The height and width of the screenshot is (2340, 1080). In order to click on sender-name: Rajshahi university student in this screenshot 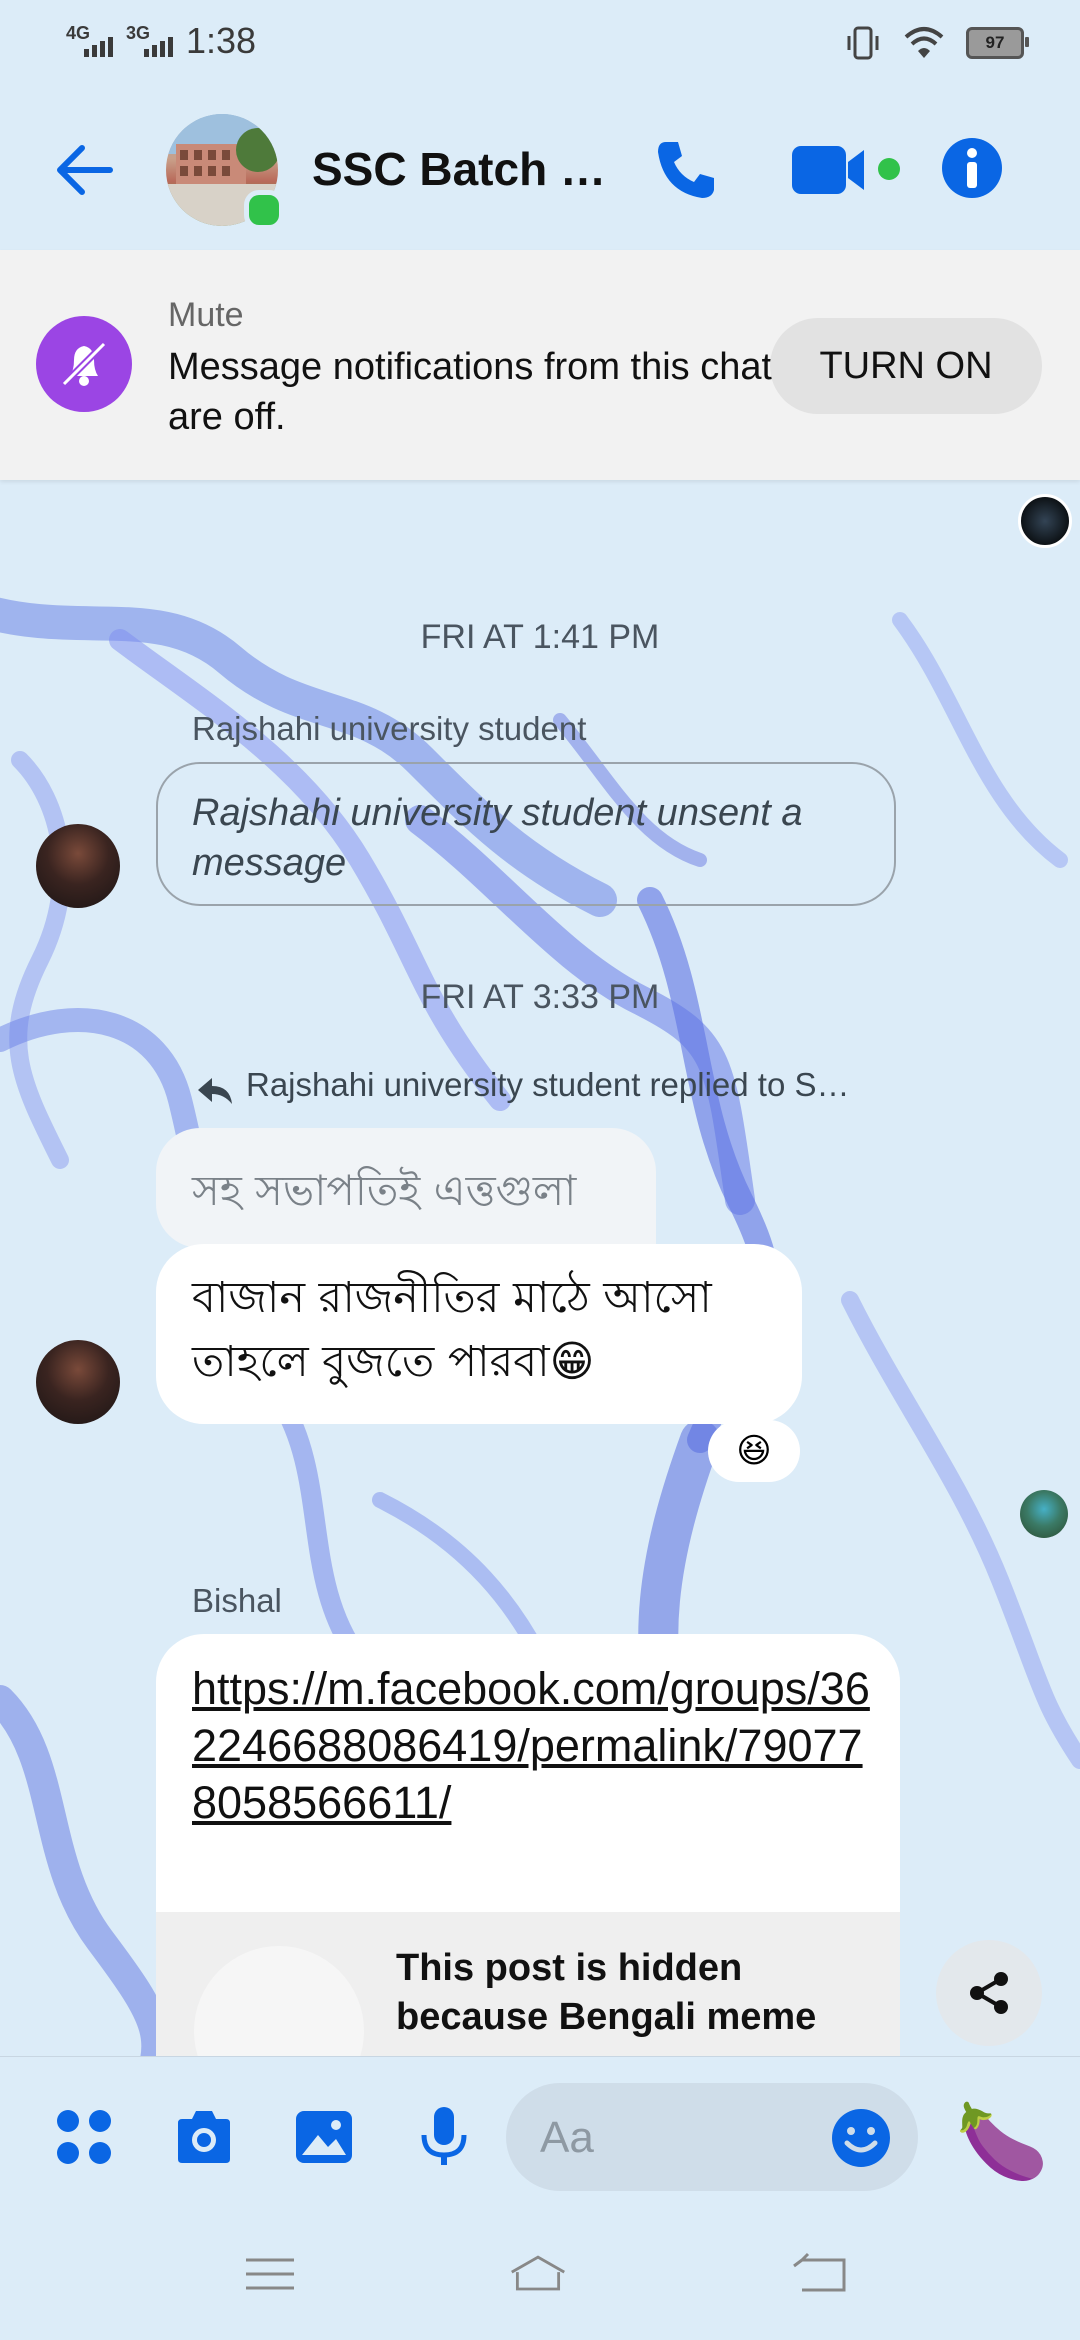, I will do `click(389, 728)`.